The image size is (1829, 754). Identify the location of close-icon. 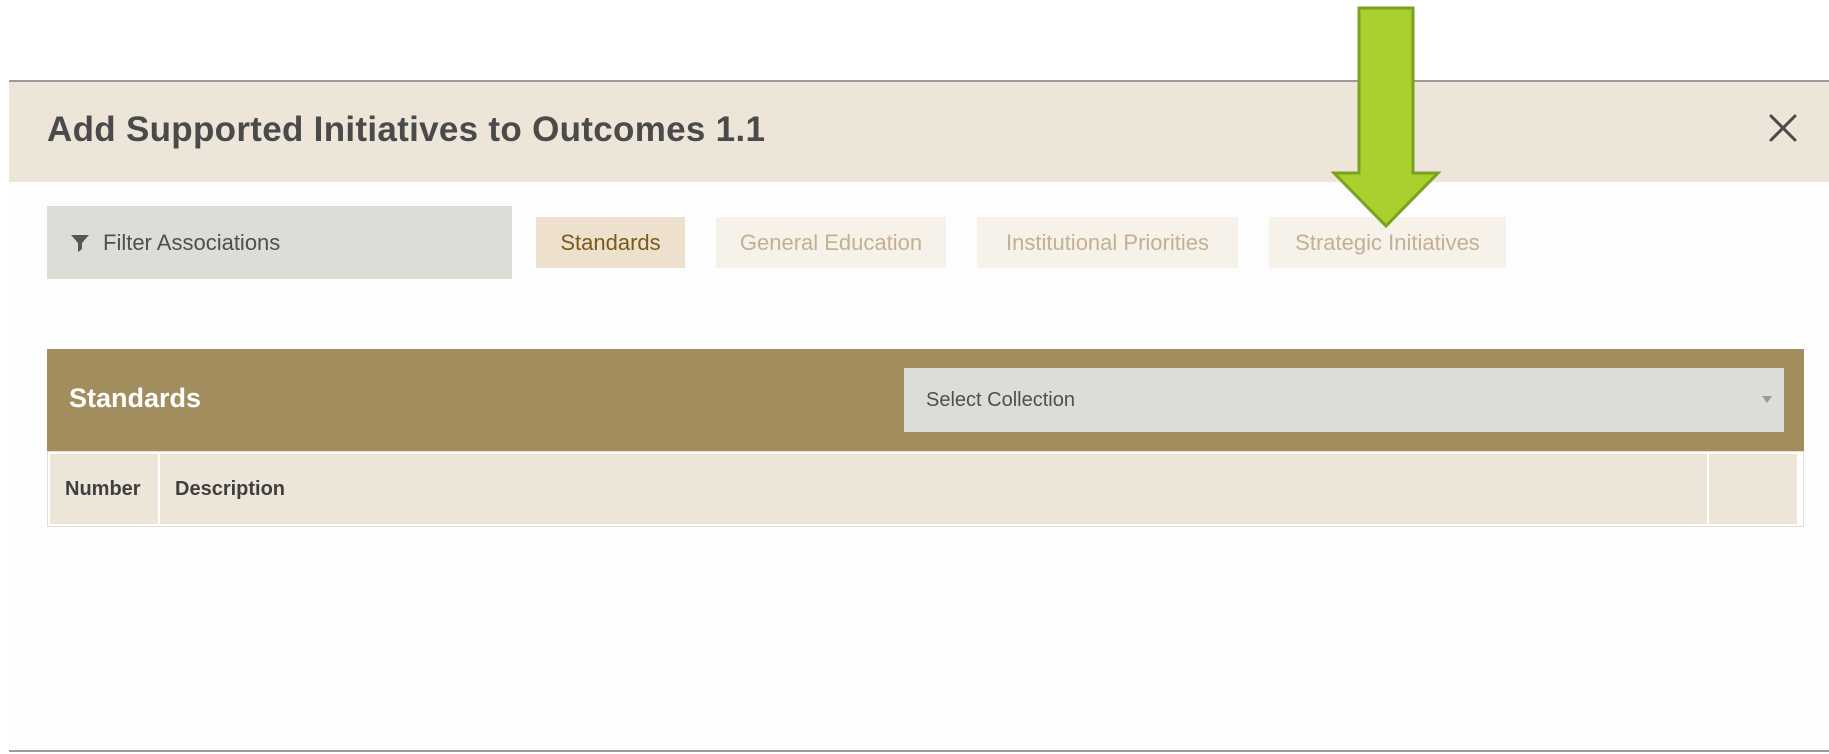
(1783, 128).